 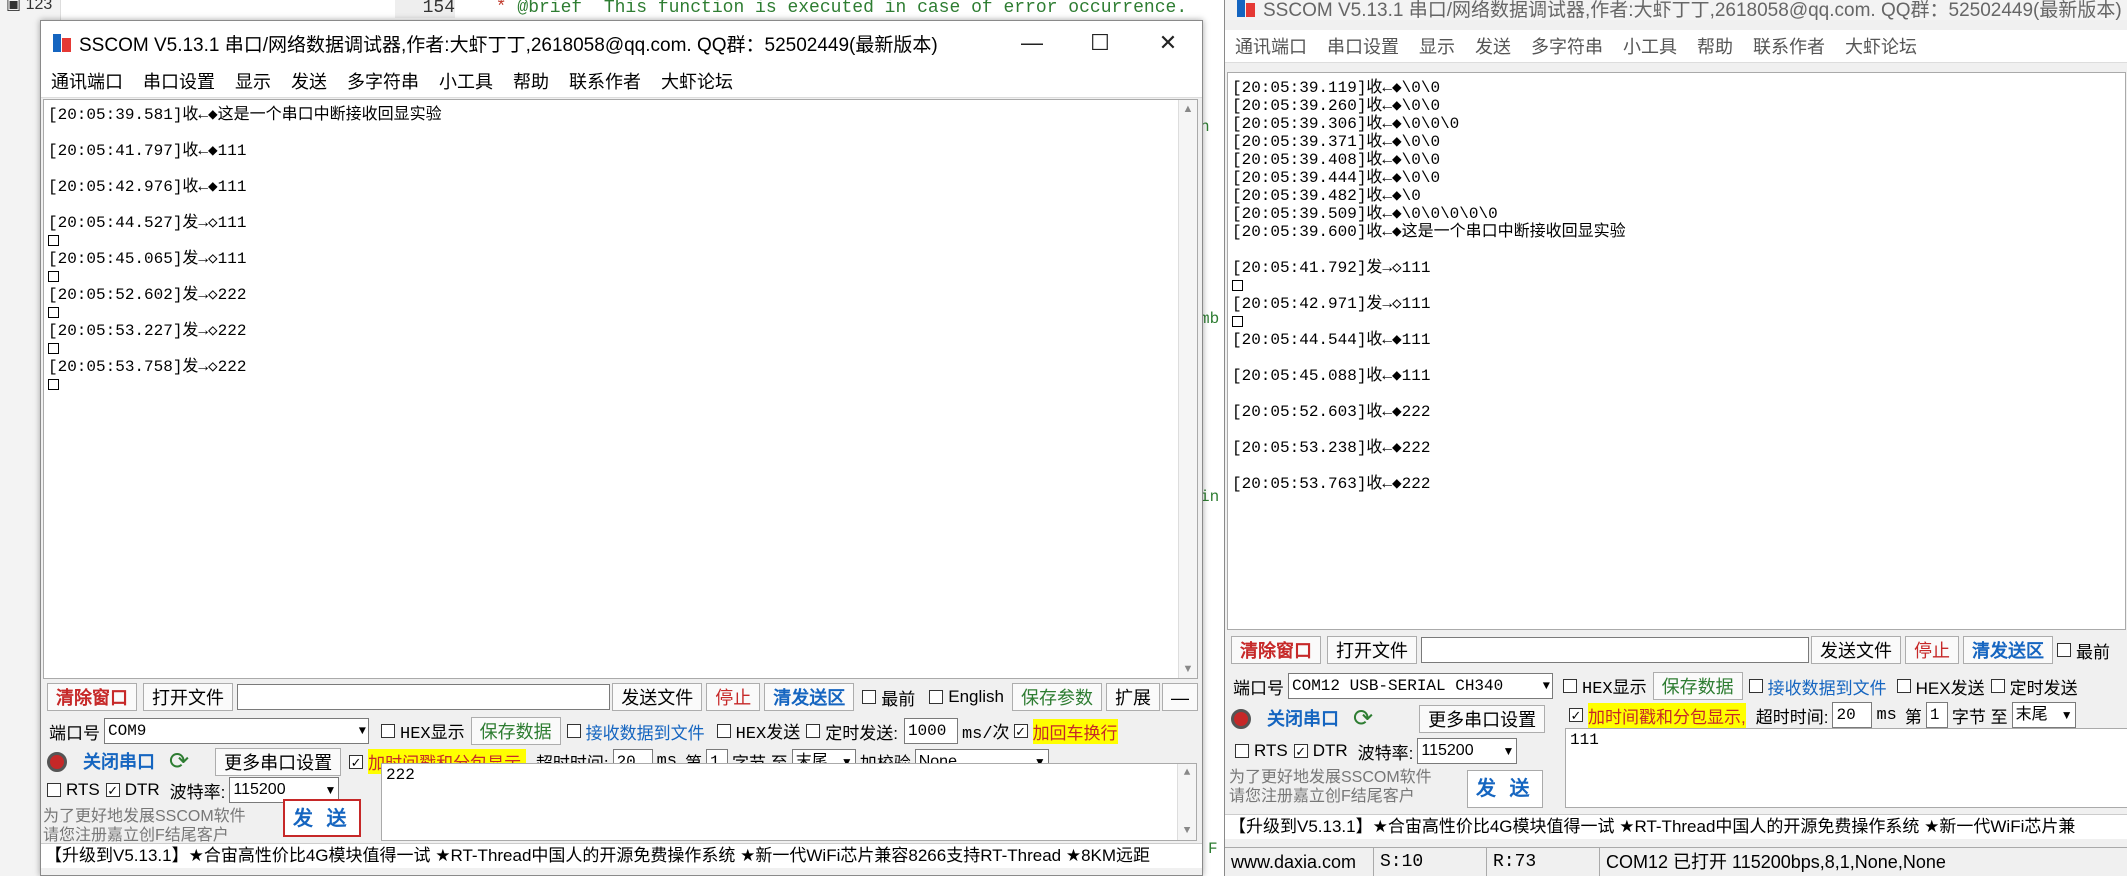 What do you see at coordinates (236, 731) in the screenshot?
I see `port-select: COM9 ▼` at bounding box center [236, 731].